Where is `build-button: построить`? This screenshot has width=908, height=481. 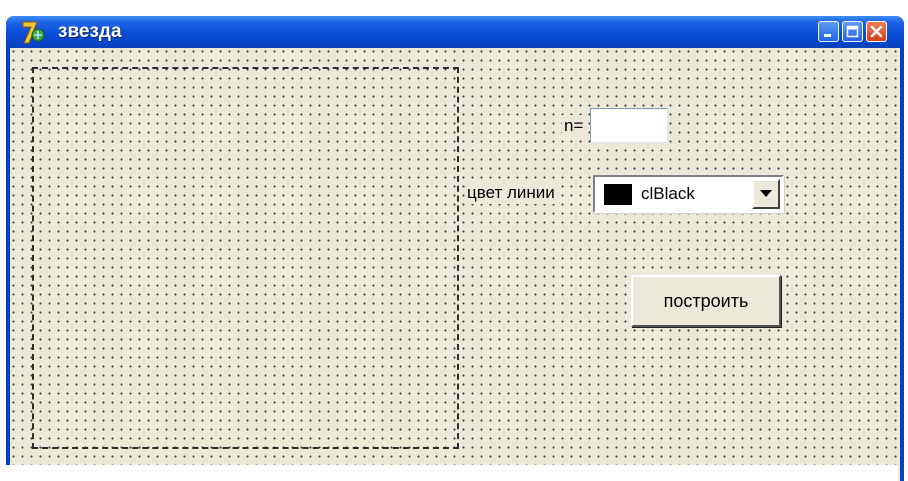
build-button: построить is located at coordinates (706, 301).